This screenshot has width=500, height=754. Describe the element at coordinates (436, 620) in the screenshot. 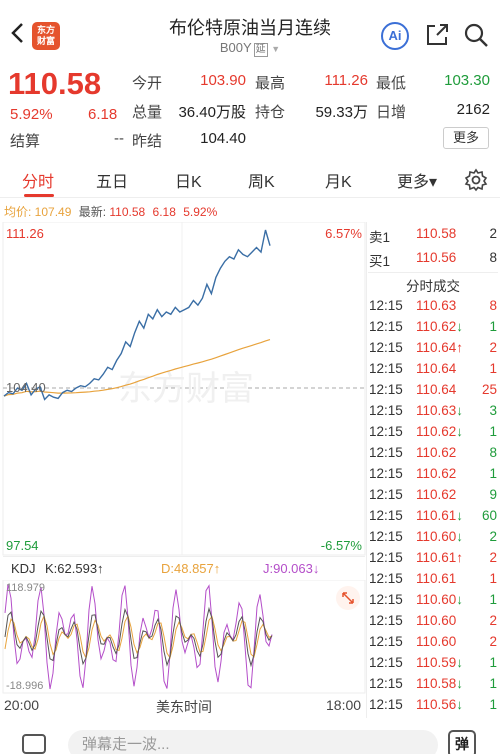

I see `trade-price: 110.60` at that location.